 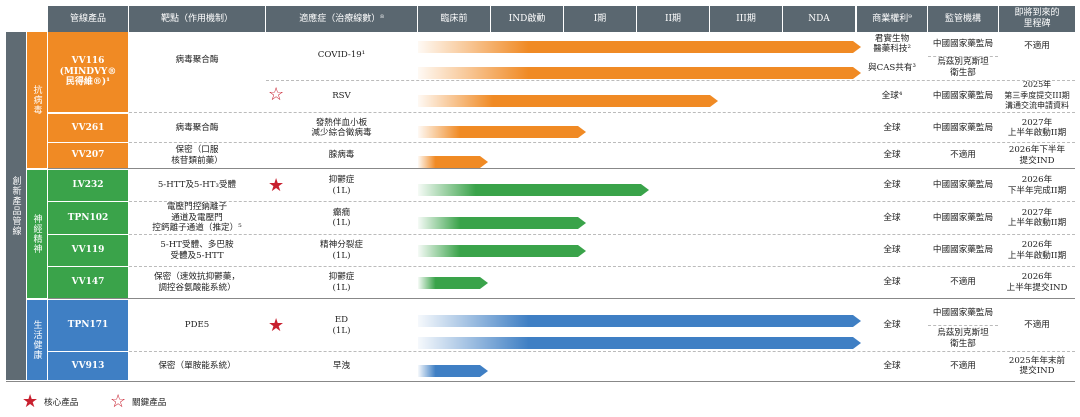 What do you see at coordinates (88, 218) in the screenshot?
I see `product-tpn102: TPN102` at bounding box center [88, 218].